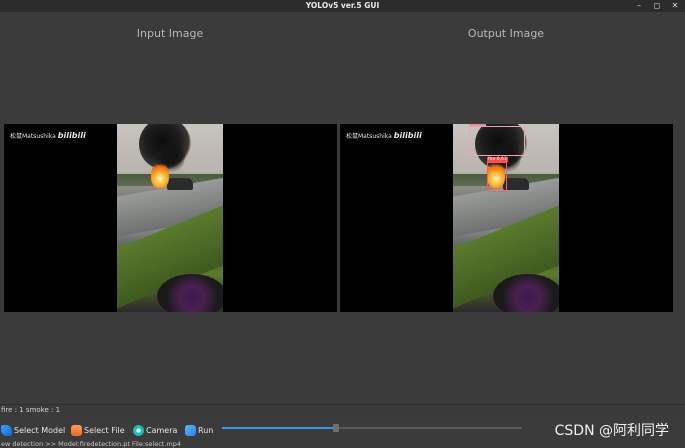  Describe the element at coordinates (98, 430) in the screenshot. I see `select-file-button: Select File` at that location.